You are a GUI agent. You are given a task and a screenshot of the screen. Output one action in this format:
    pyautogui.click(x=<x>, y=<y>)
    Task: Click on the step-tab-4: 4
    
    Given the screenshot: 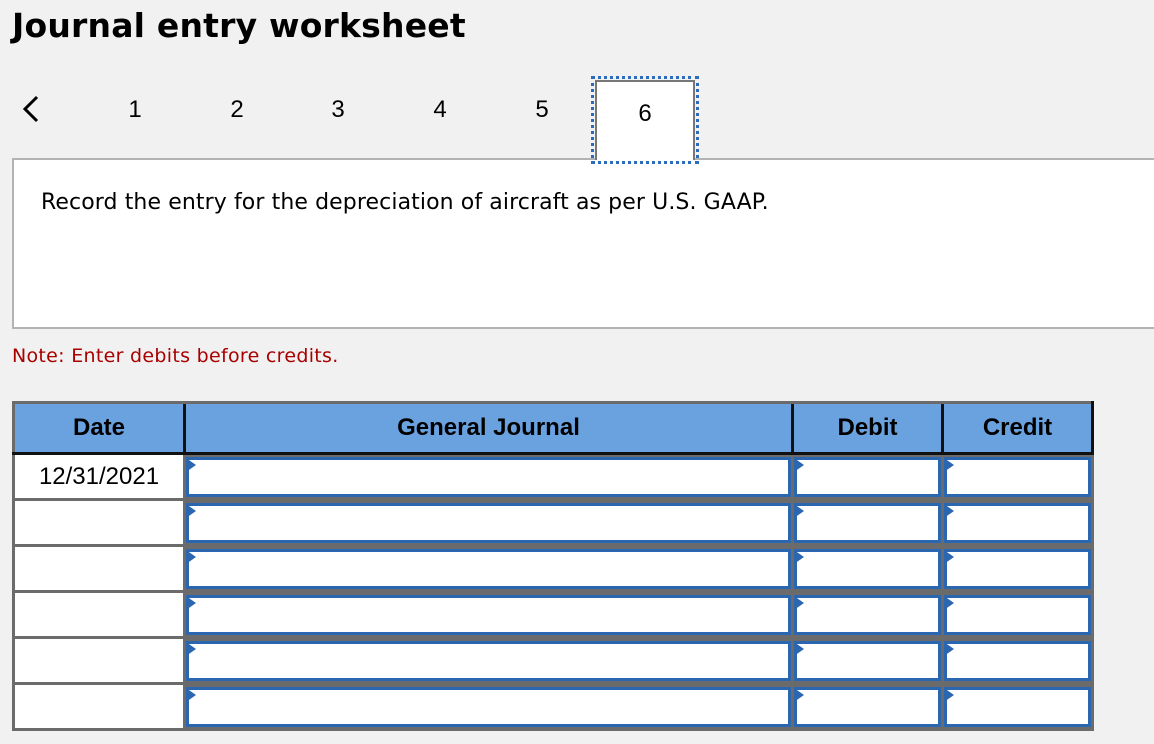 What is the action you would take?
    pyautogui.click(x=440, y=110)
    